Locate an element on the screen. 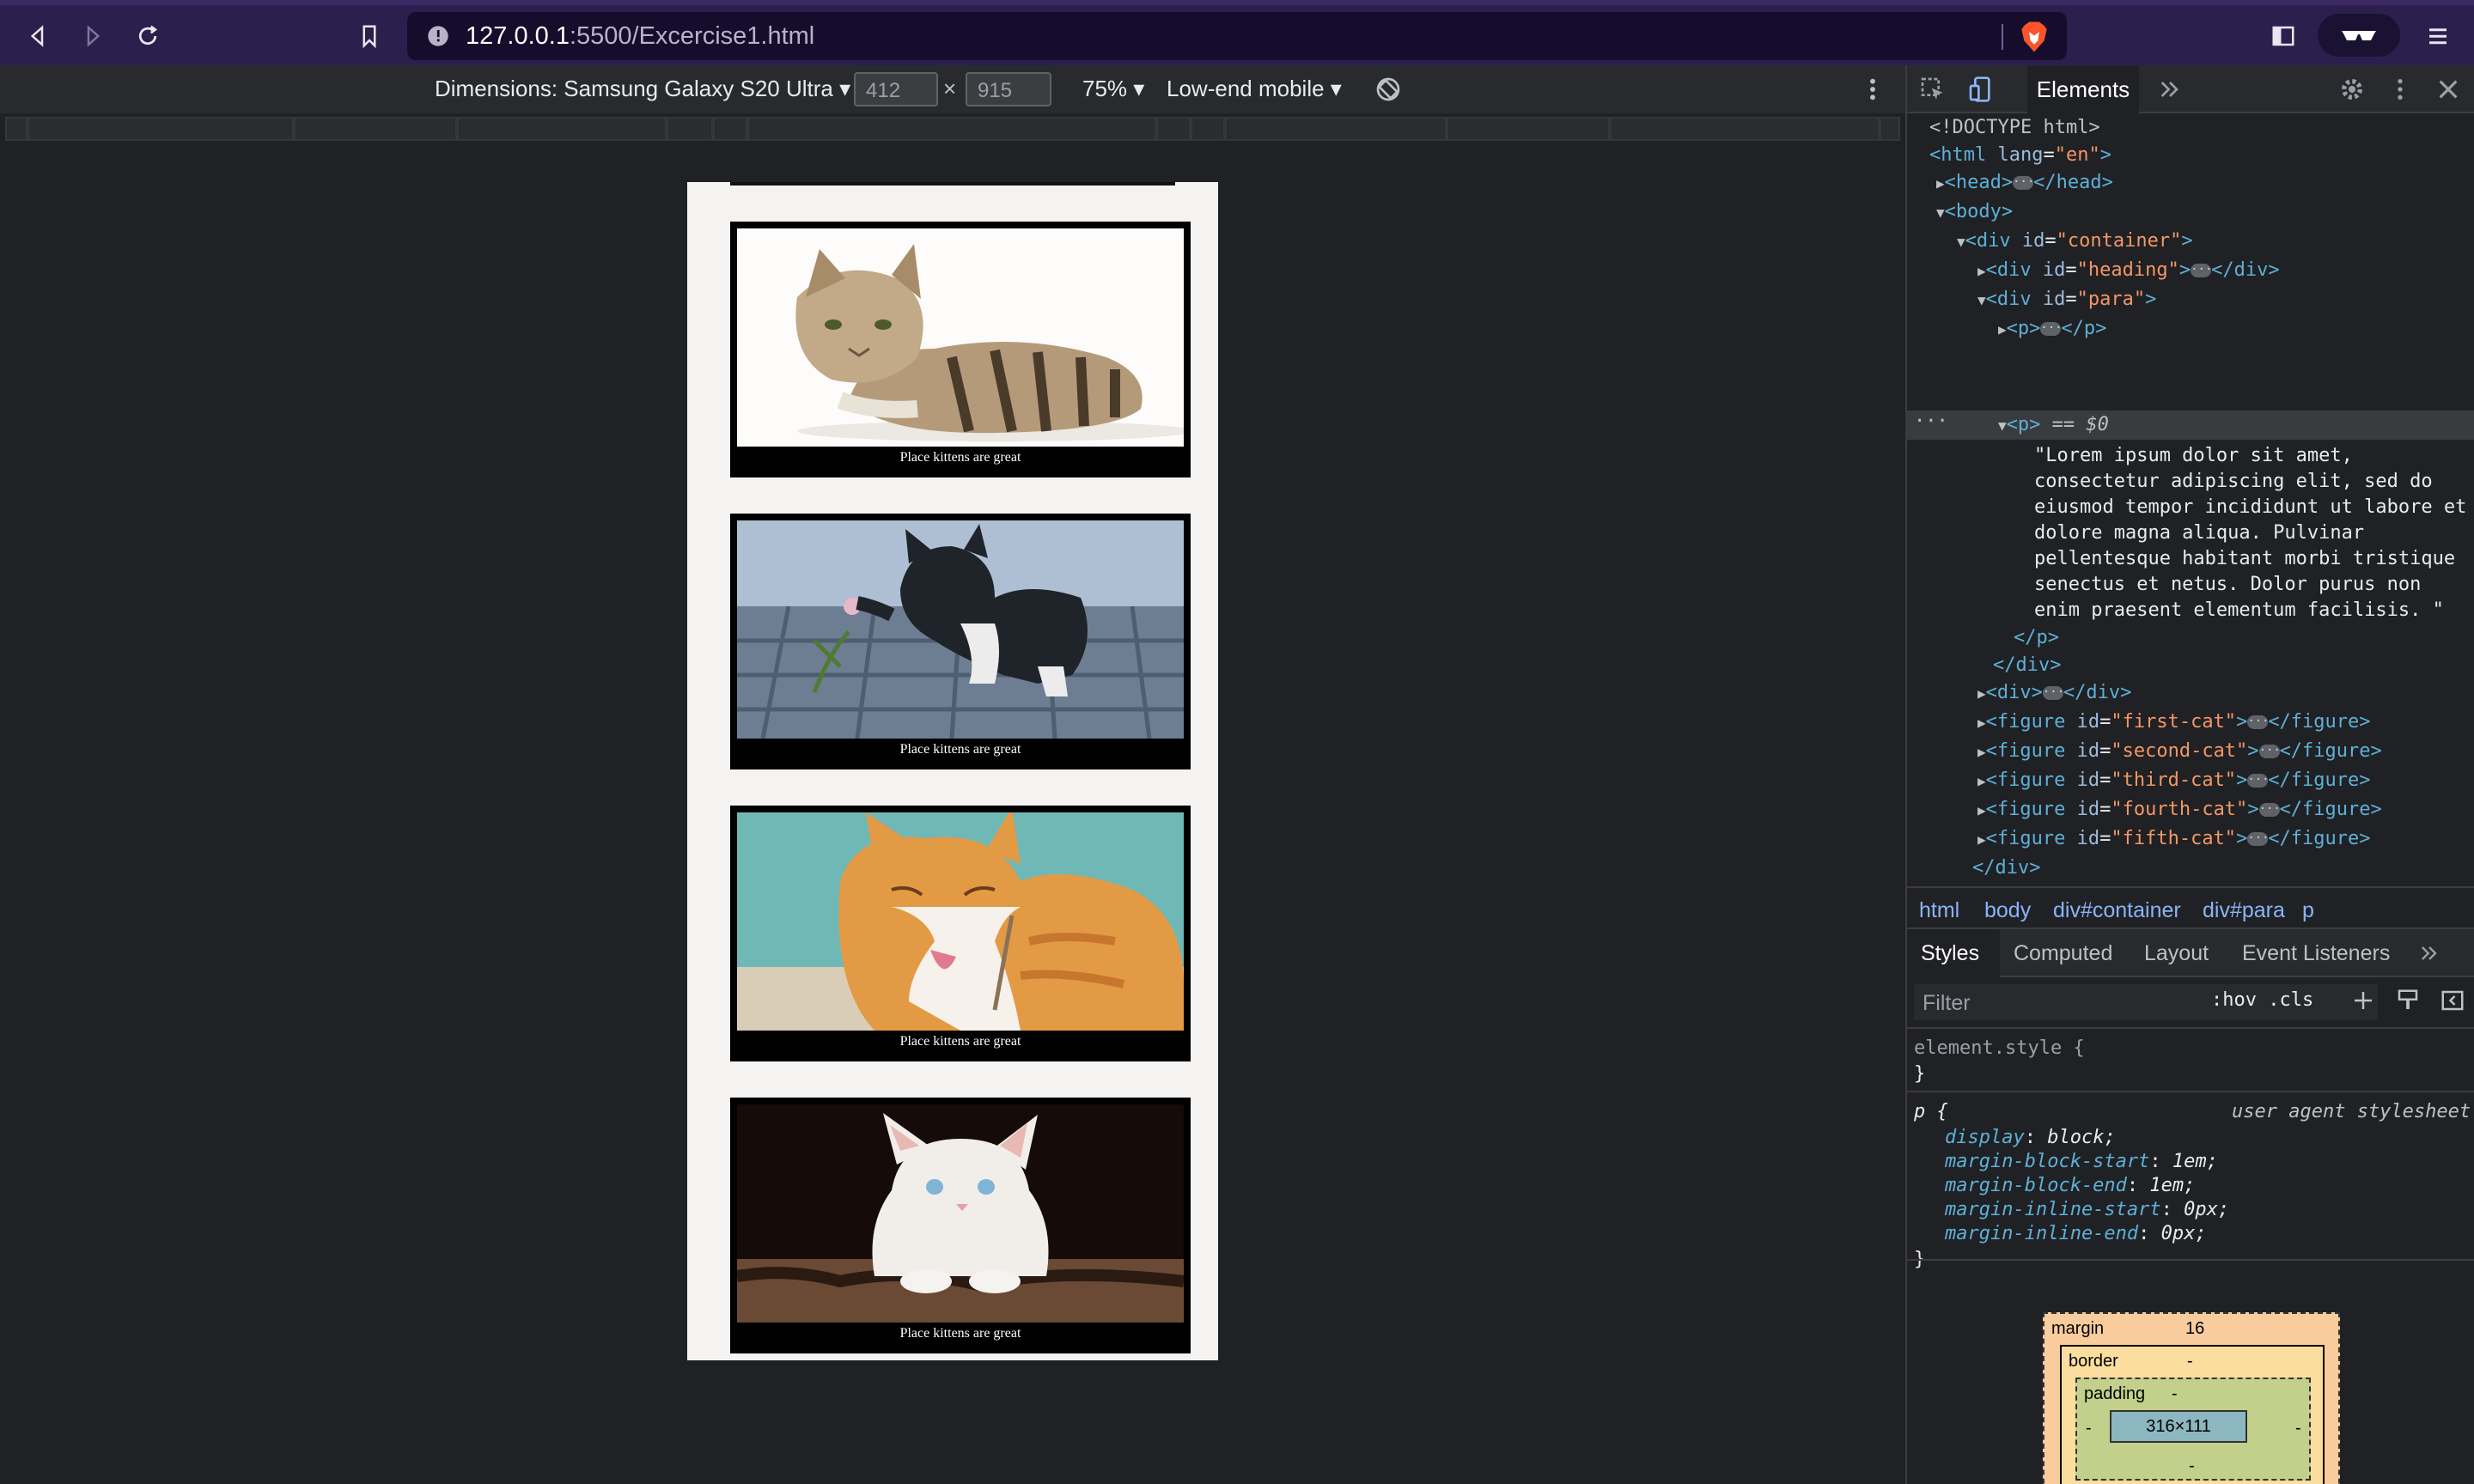  div-collapsed-node: ▶<div>···</div> is located at coordinates (2054, 692).